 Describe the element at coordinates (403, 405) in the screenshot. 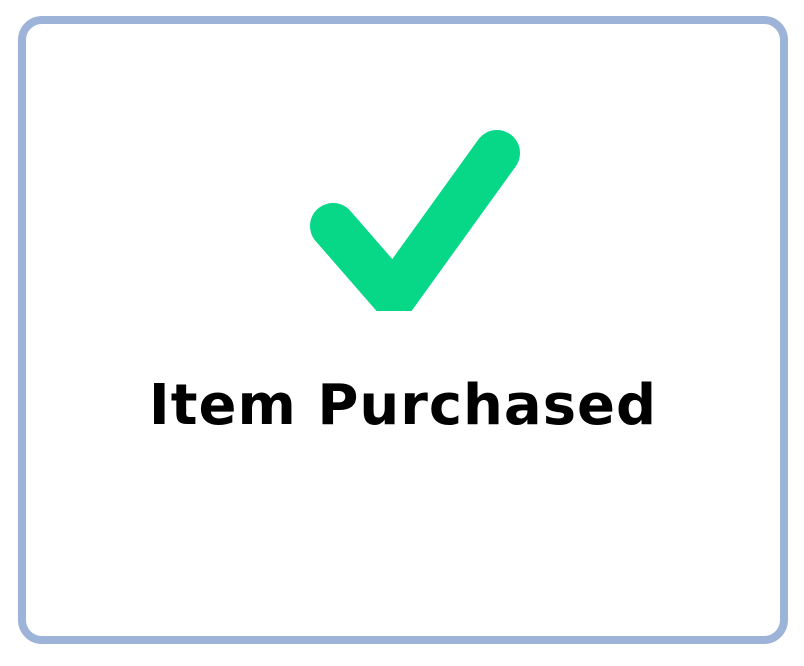

I see `confirmation-title: Item Purchased` at that location.